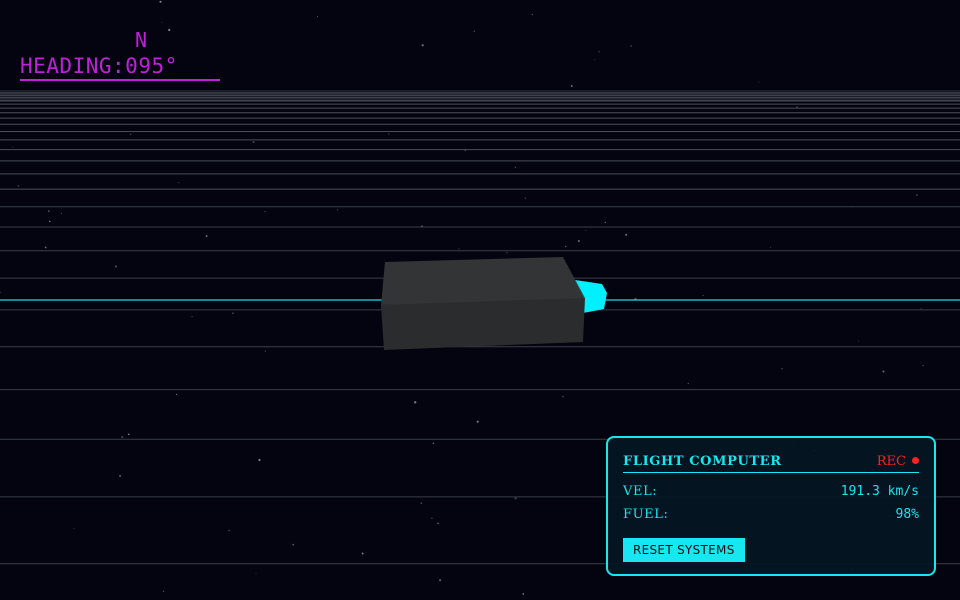  Describe the element at coordinates (640, 491) in the screenshot. I see `velocity-label: VEL:` at that location.